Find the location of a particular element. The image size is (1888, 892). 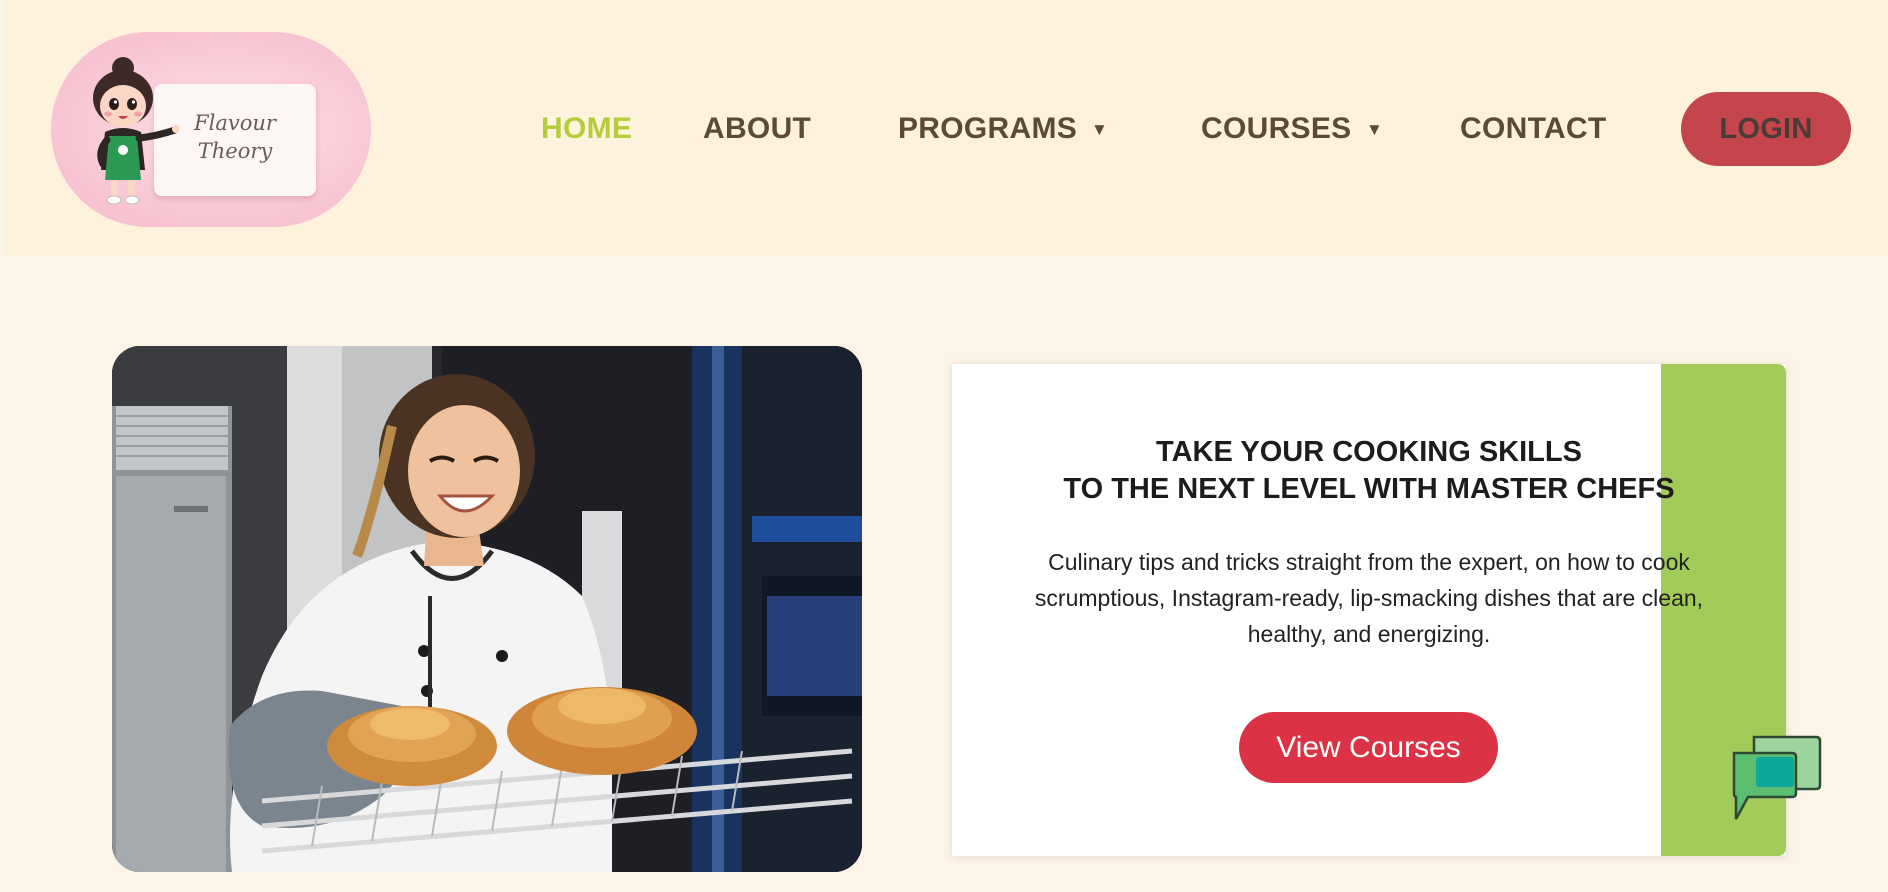

nav-programs-link: PROGRAMS is located at coordinates (987, 129).